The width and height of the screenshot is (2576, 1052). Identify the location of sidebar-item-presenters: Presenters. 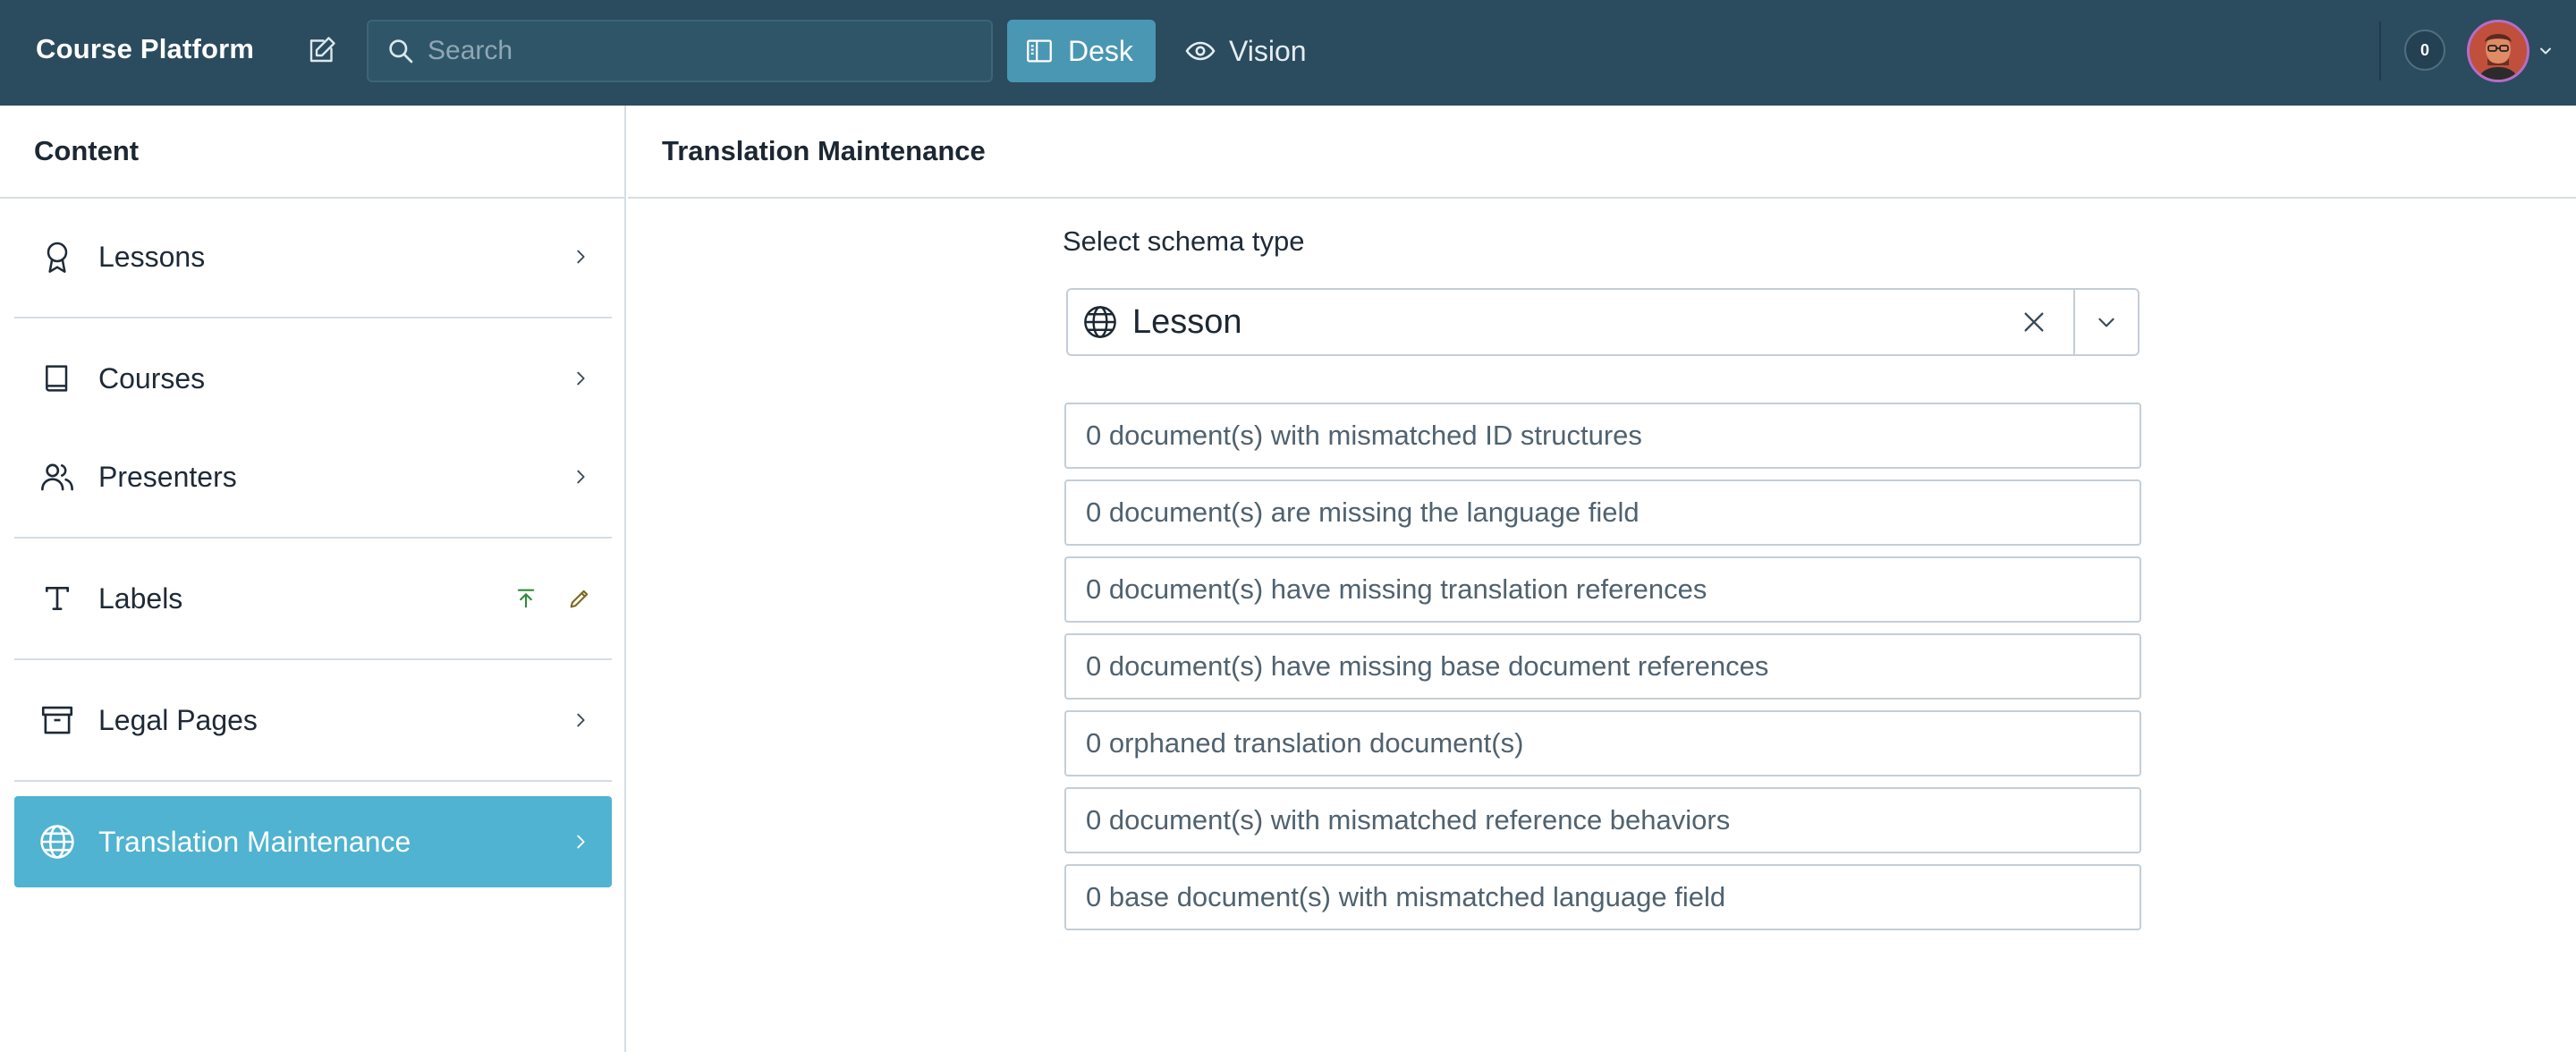
(313, 476).